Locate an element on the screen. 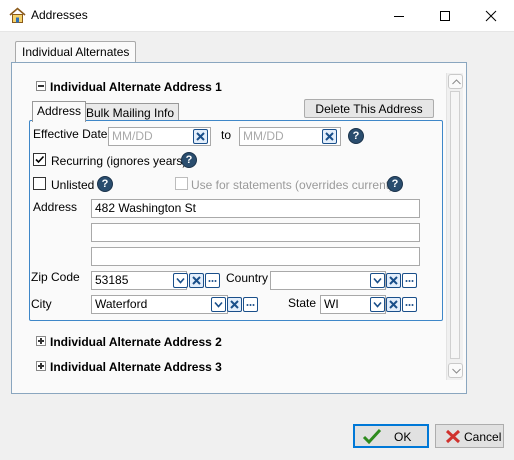 The height and width of the screenshot is (460, 514). section-title-address-2: Individual Alternate Address 2 is located at coordinates (136, 342).